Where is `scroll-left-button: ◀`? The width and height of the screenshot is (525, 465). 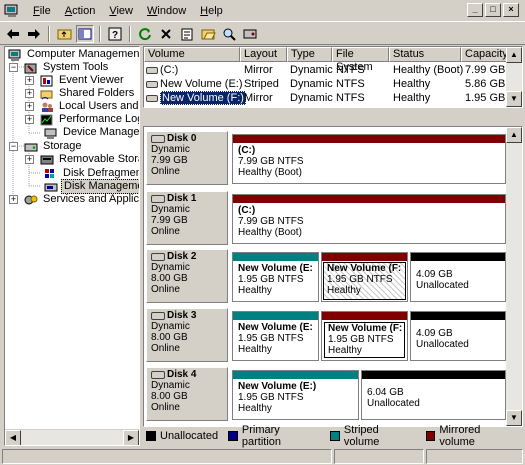 scroll-left-button: ◀ is located at coordinates (13, 437).